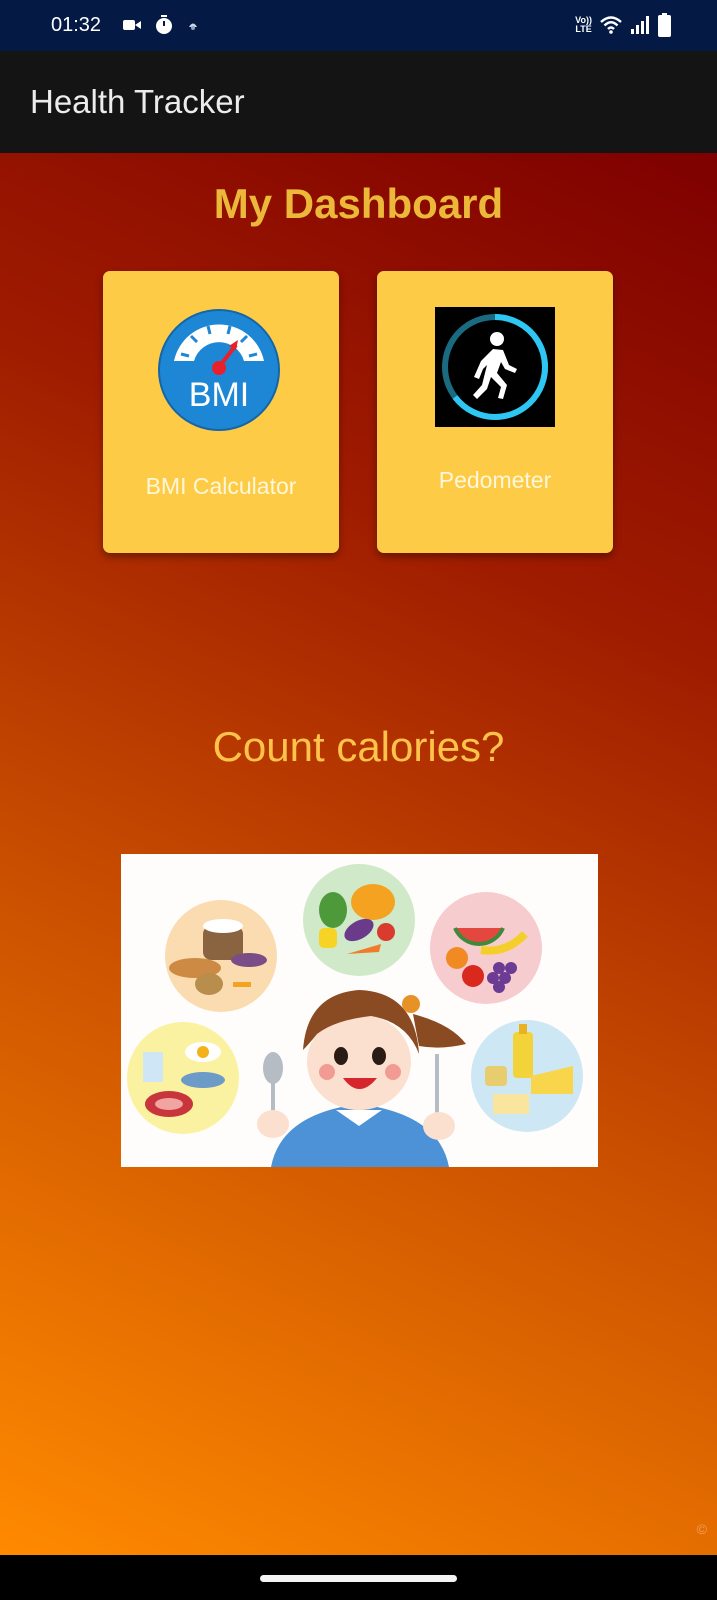  What do you see at coordinates (221, 956) in the screenshot?
I see `grains-plate` at bounding box center [221, 956].